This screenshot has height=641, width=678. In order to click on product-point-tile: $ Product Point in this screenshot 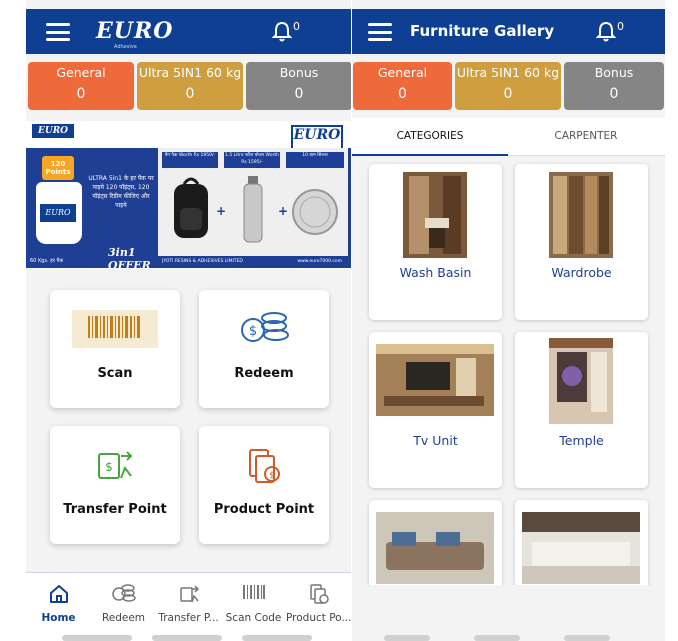, I will do `click(264, 485)`.